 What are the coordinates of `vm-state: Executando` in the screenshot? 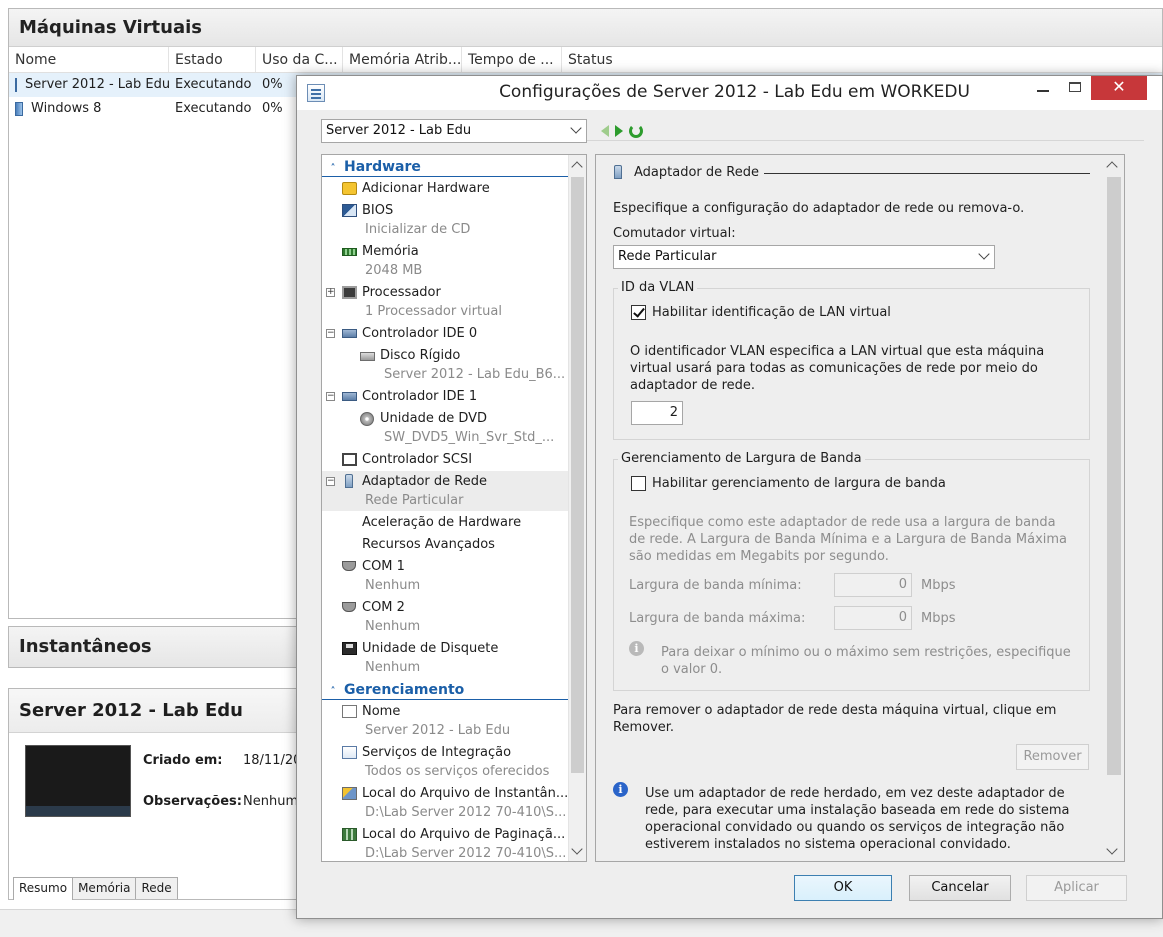 It's located at (213, 108).